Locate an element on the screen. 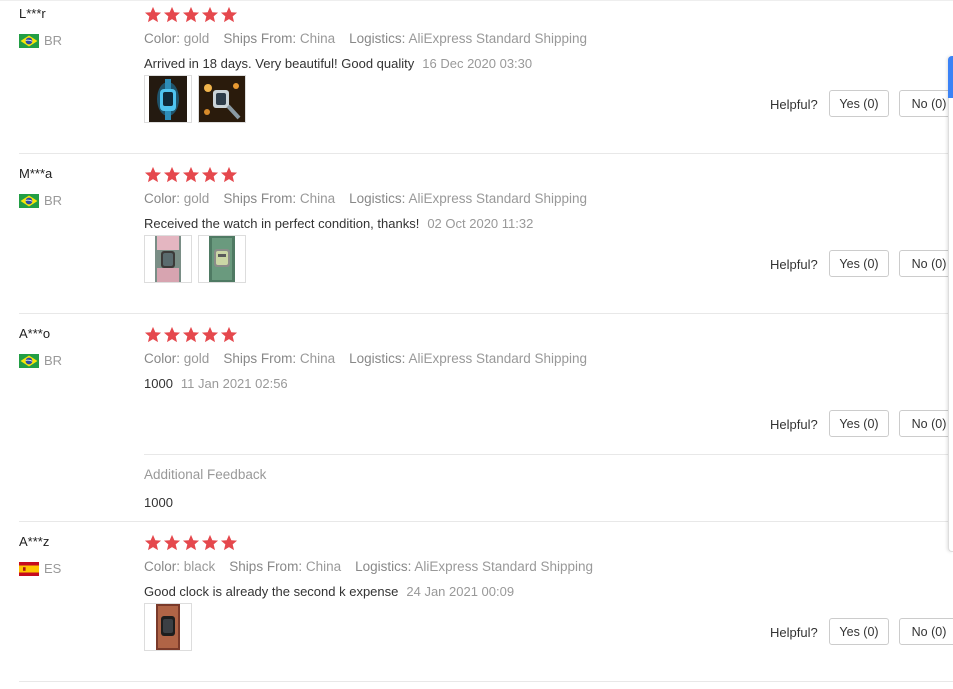  review-body: 1000 is located at coordinates (158, 383).